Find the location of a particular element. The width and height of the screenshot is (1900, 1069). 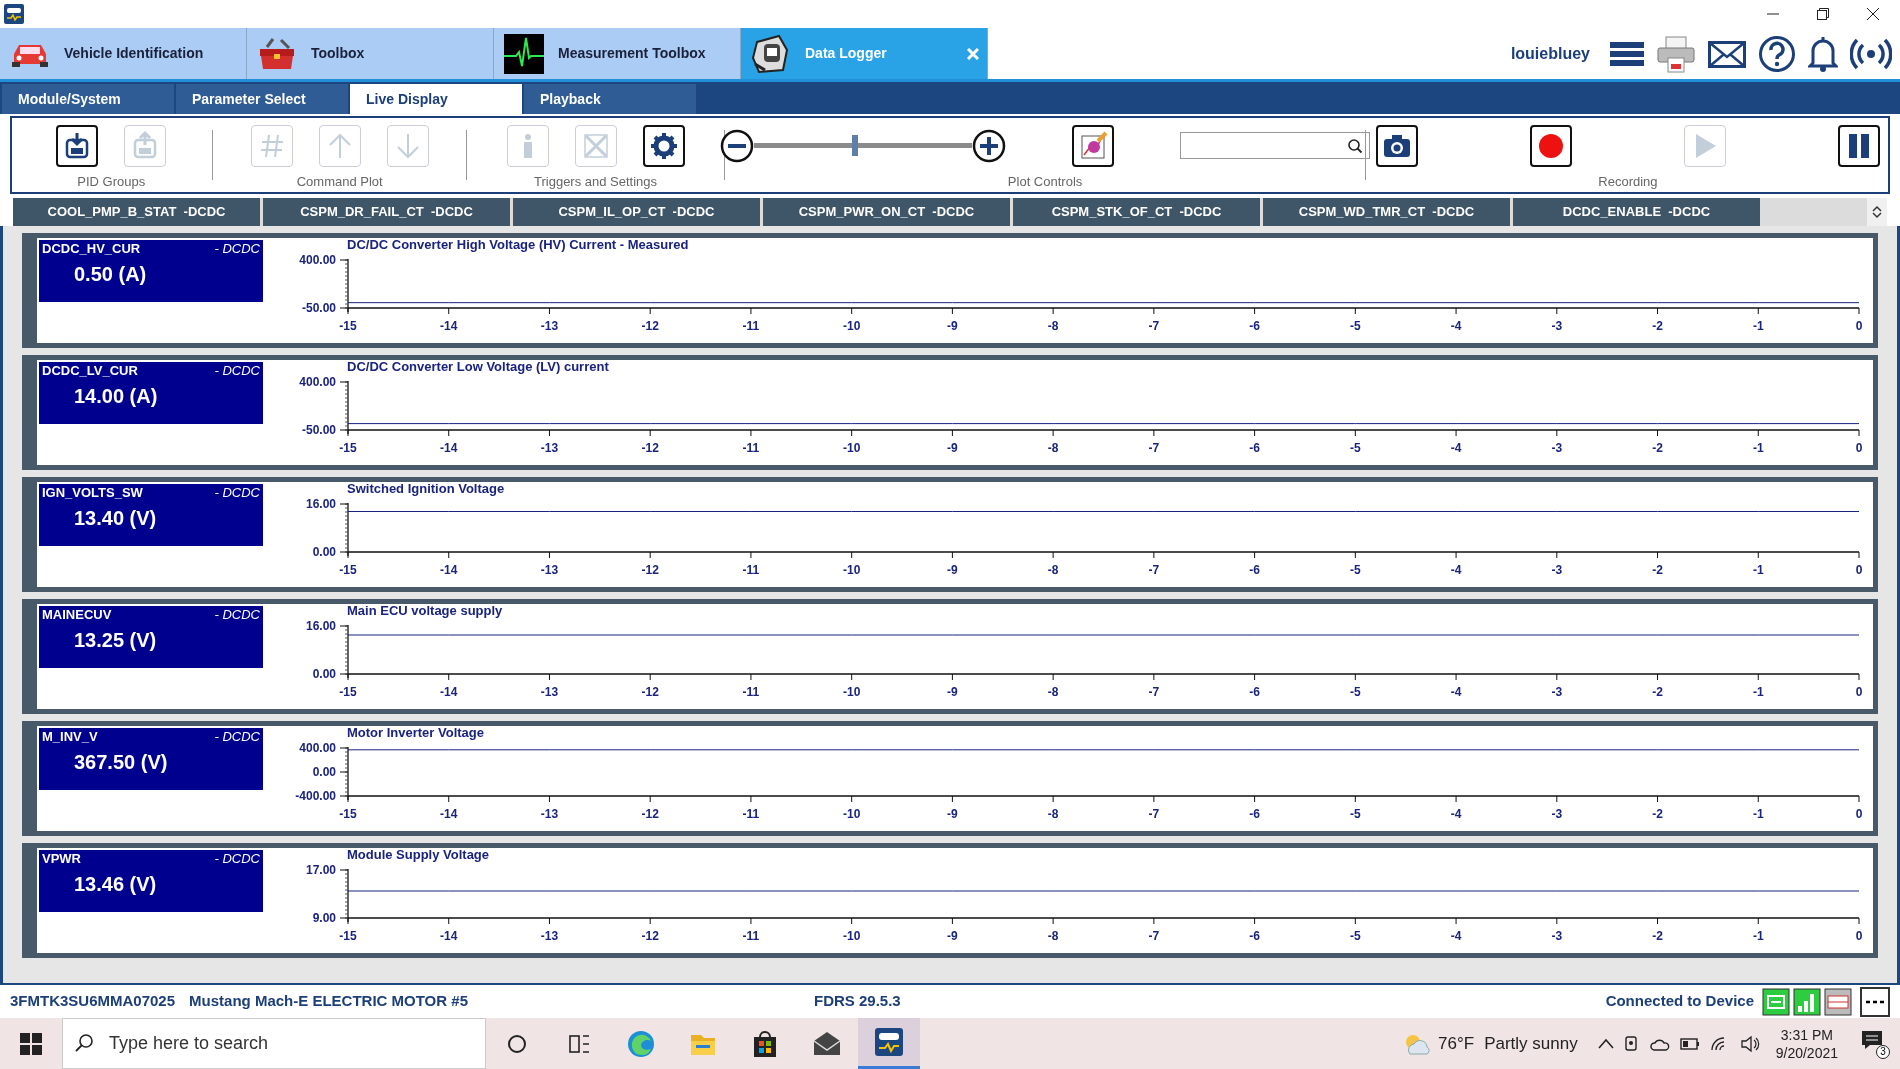

zoom-slider is located at coordinates (863, 146).